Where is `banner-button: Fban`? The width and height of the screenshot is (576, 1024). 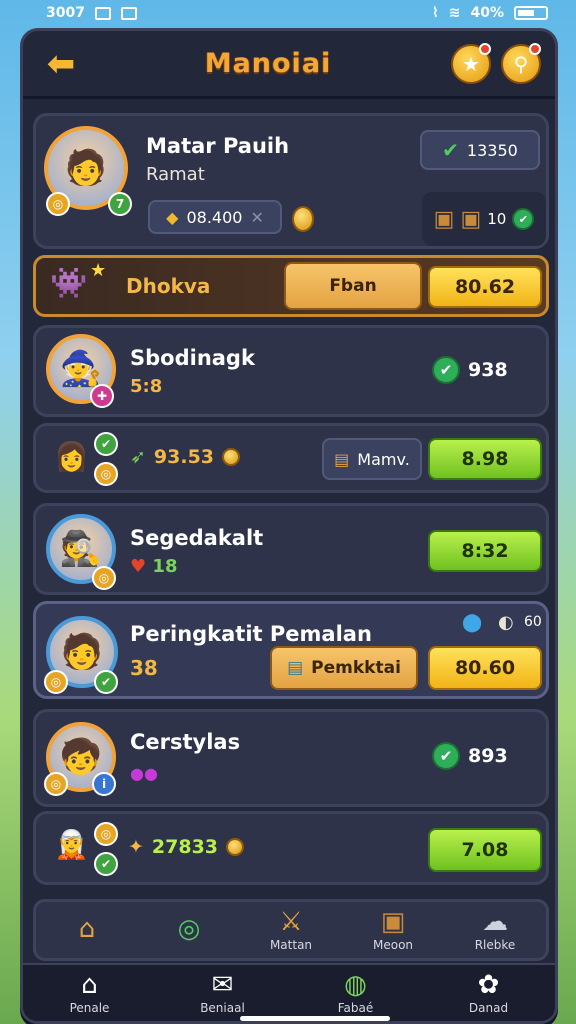 banner-button: Fban is located at coordinates (353, 286).